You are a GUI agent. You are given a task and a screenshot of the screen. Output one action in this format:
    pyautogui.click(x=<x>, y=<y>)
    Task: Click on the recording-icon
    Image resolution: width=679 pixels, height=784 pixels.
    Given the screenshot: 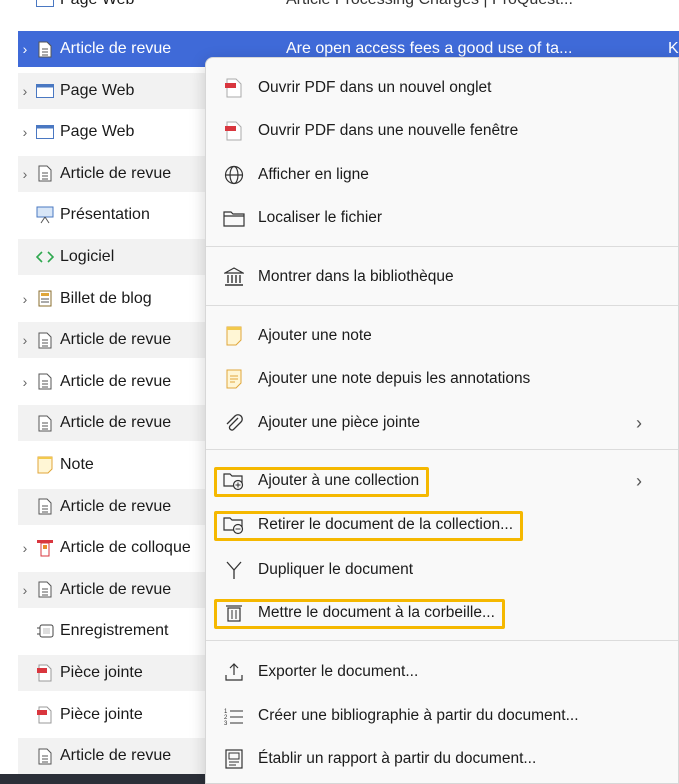 What is the action you would take?
    pyautogui.click(x=45, y=631)
    